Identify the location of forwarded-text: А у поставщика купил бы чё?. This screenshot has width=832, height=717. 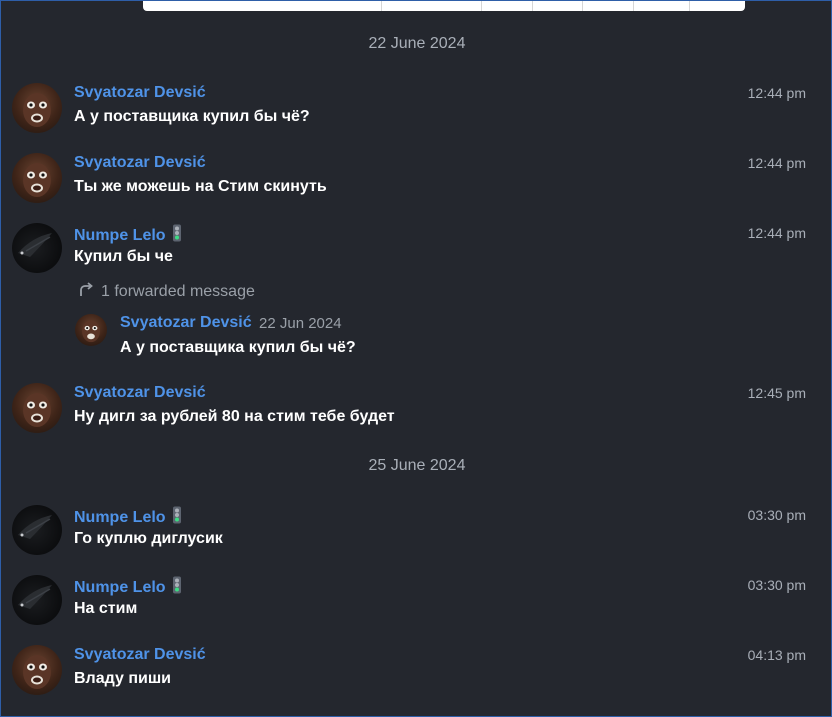
(238, 347).